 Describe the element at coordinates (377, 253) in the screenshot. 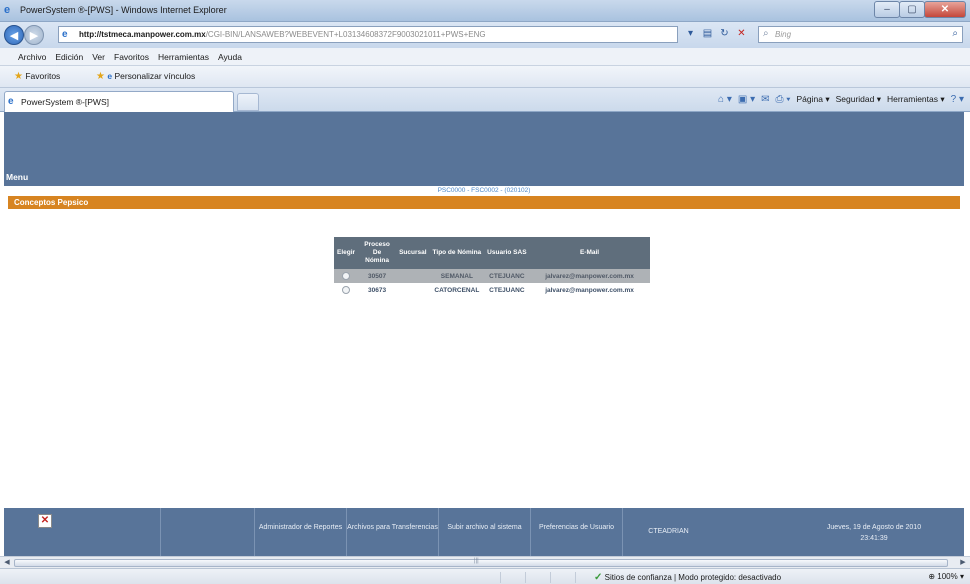

I see `col-proceso: Proceso De Nómina` at that location.